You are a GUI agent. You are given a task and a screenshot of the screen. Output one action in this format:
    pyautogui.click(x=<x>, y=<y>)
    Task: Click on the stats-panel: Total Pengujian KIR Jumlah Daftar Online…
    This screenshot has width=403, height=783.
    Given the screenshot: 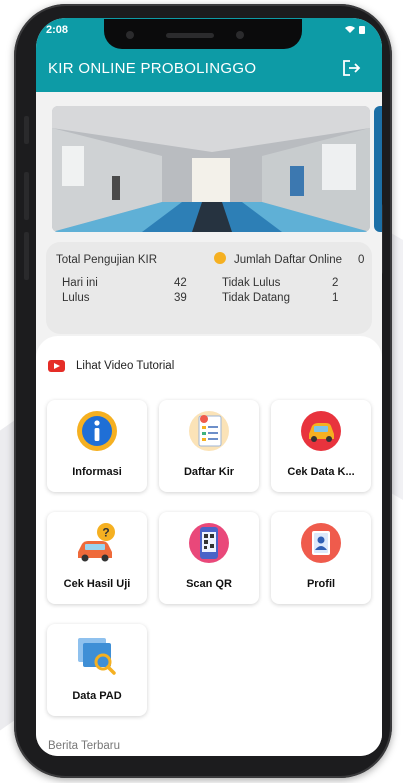 What is the action you would take?
    pyautogui.click(x=209, y=288)
    